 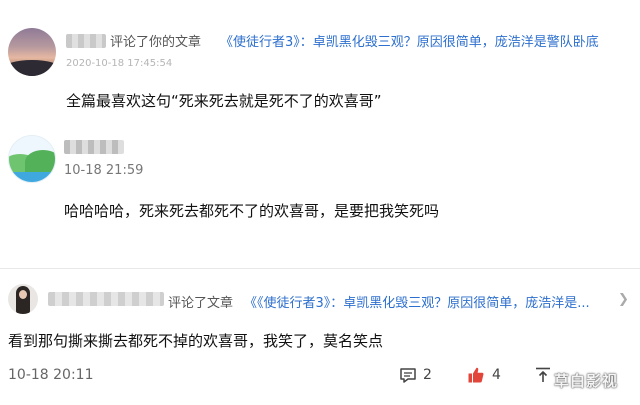 I want to click on article-link: 《使徒行者3》：卓凯黑化毁三观？原因很简单，庞浩洋是警队卧底, so click(x=409, y=40).